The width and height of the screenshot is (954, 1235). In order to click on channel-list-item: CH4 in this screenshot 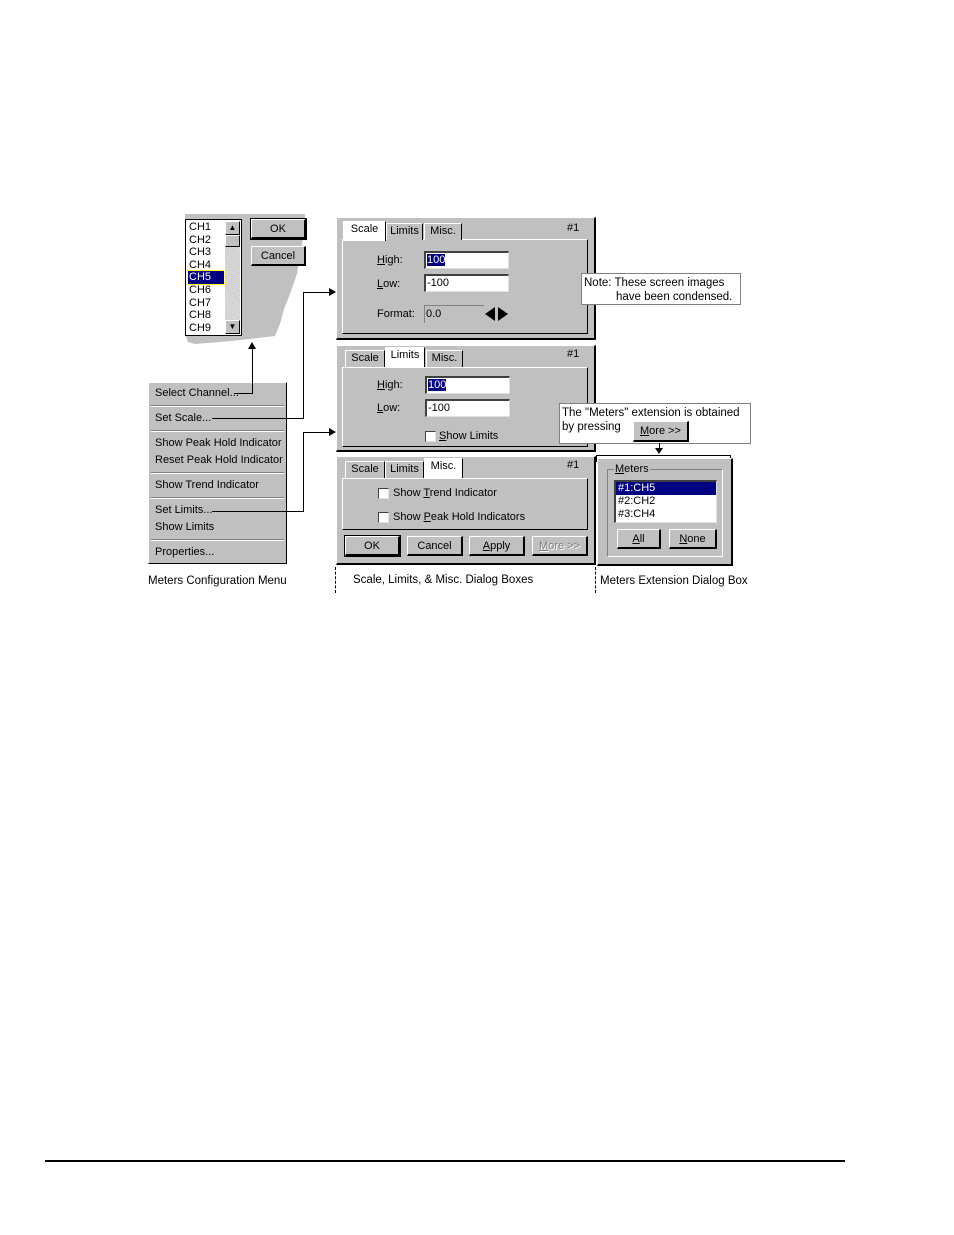, I will do `click(206, 265)`.